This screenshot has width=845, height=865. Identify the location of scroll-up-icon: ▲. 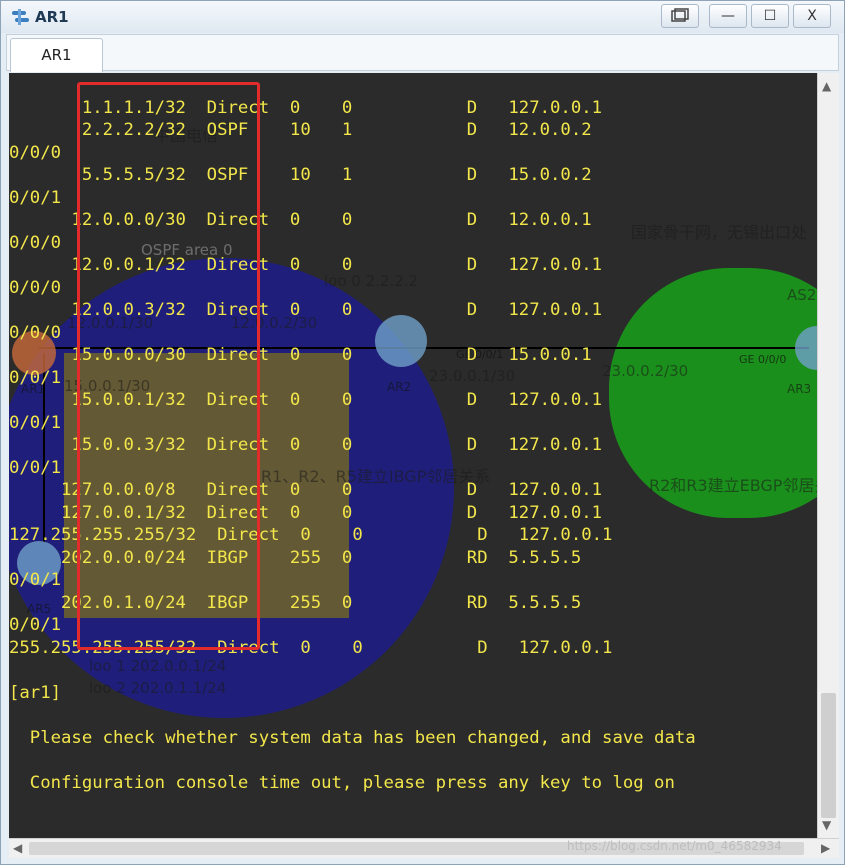
(826, 86).